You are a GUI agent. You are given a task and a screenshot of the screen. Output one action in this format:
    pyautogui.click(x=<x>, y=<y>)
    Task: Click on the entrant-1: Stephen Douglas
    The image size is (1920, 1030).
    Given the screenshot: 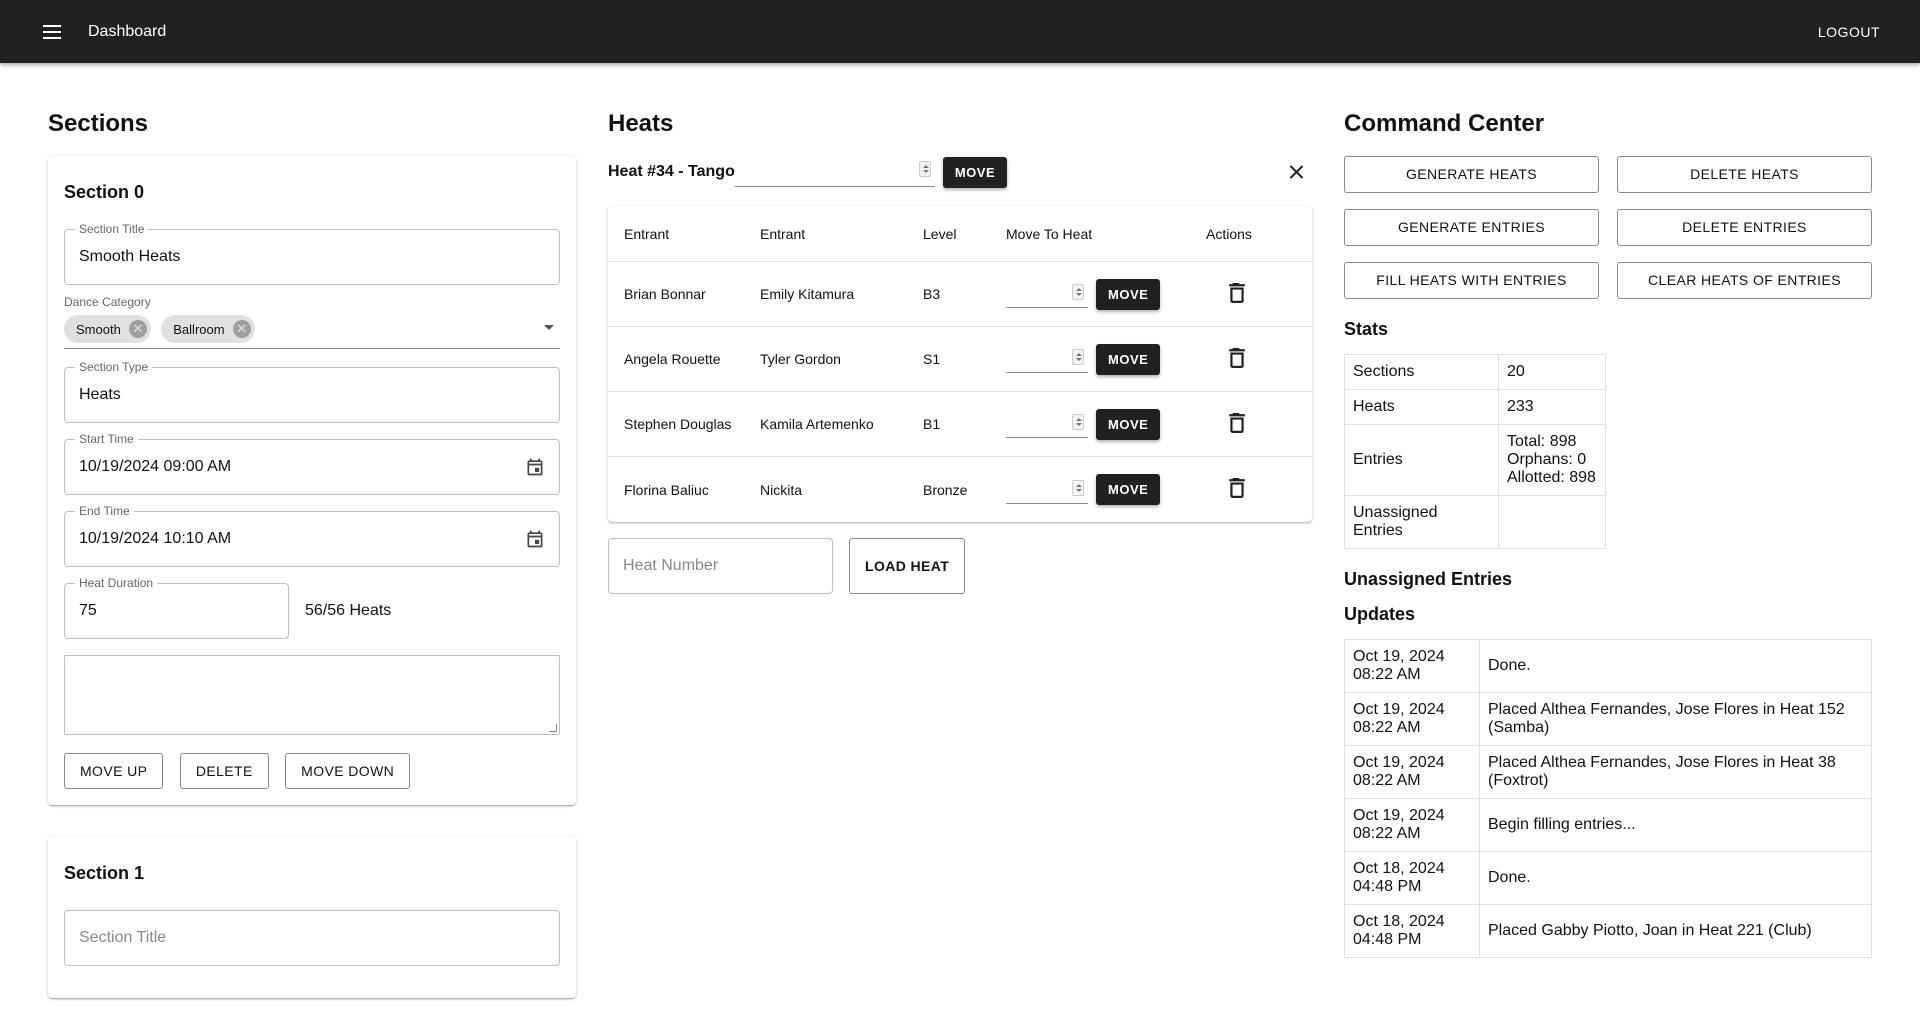 What is the action you would take?
    pyautogui.click(x=678, y=424)
    